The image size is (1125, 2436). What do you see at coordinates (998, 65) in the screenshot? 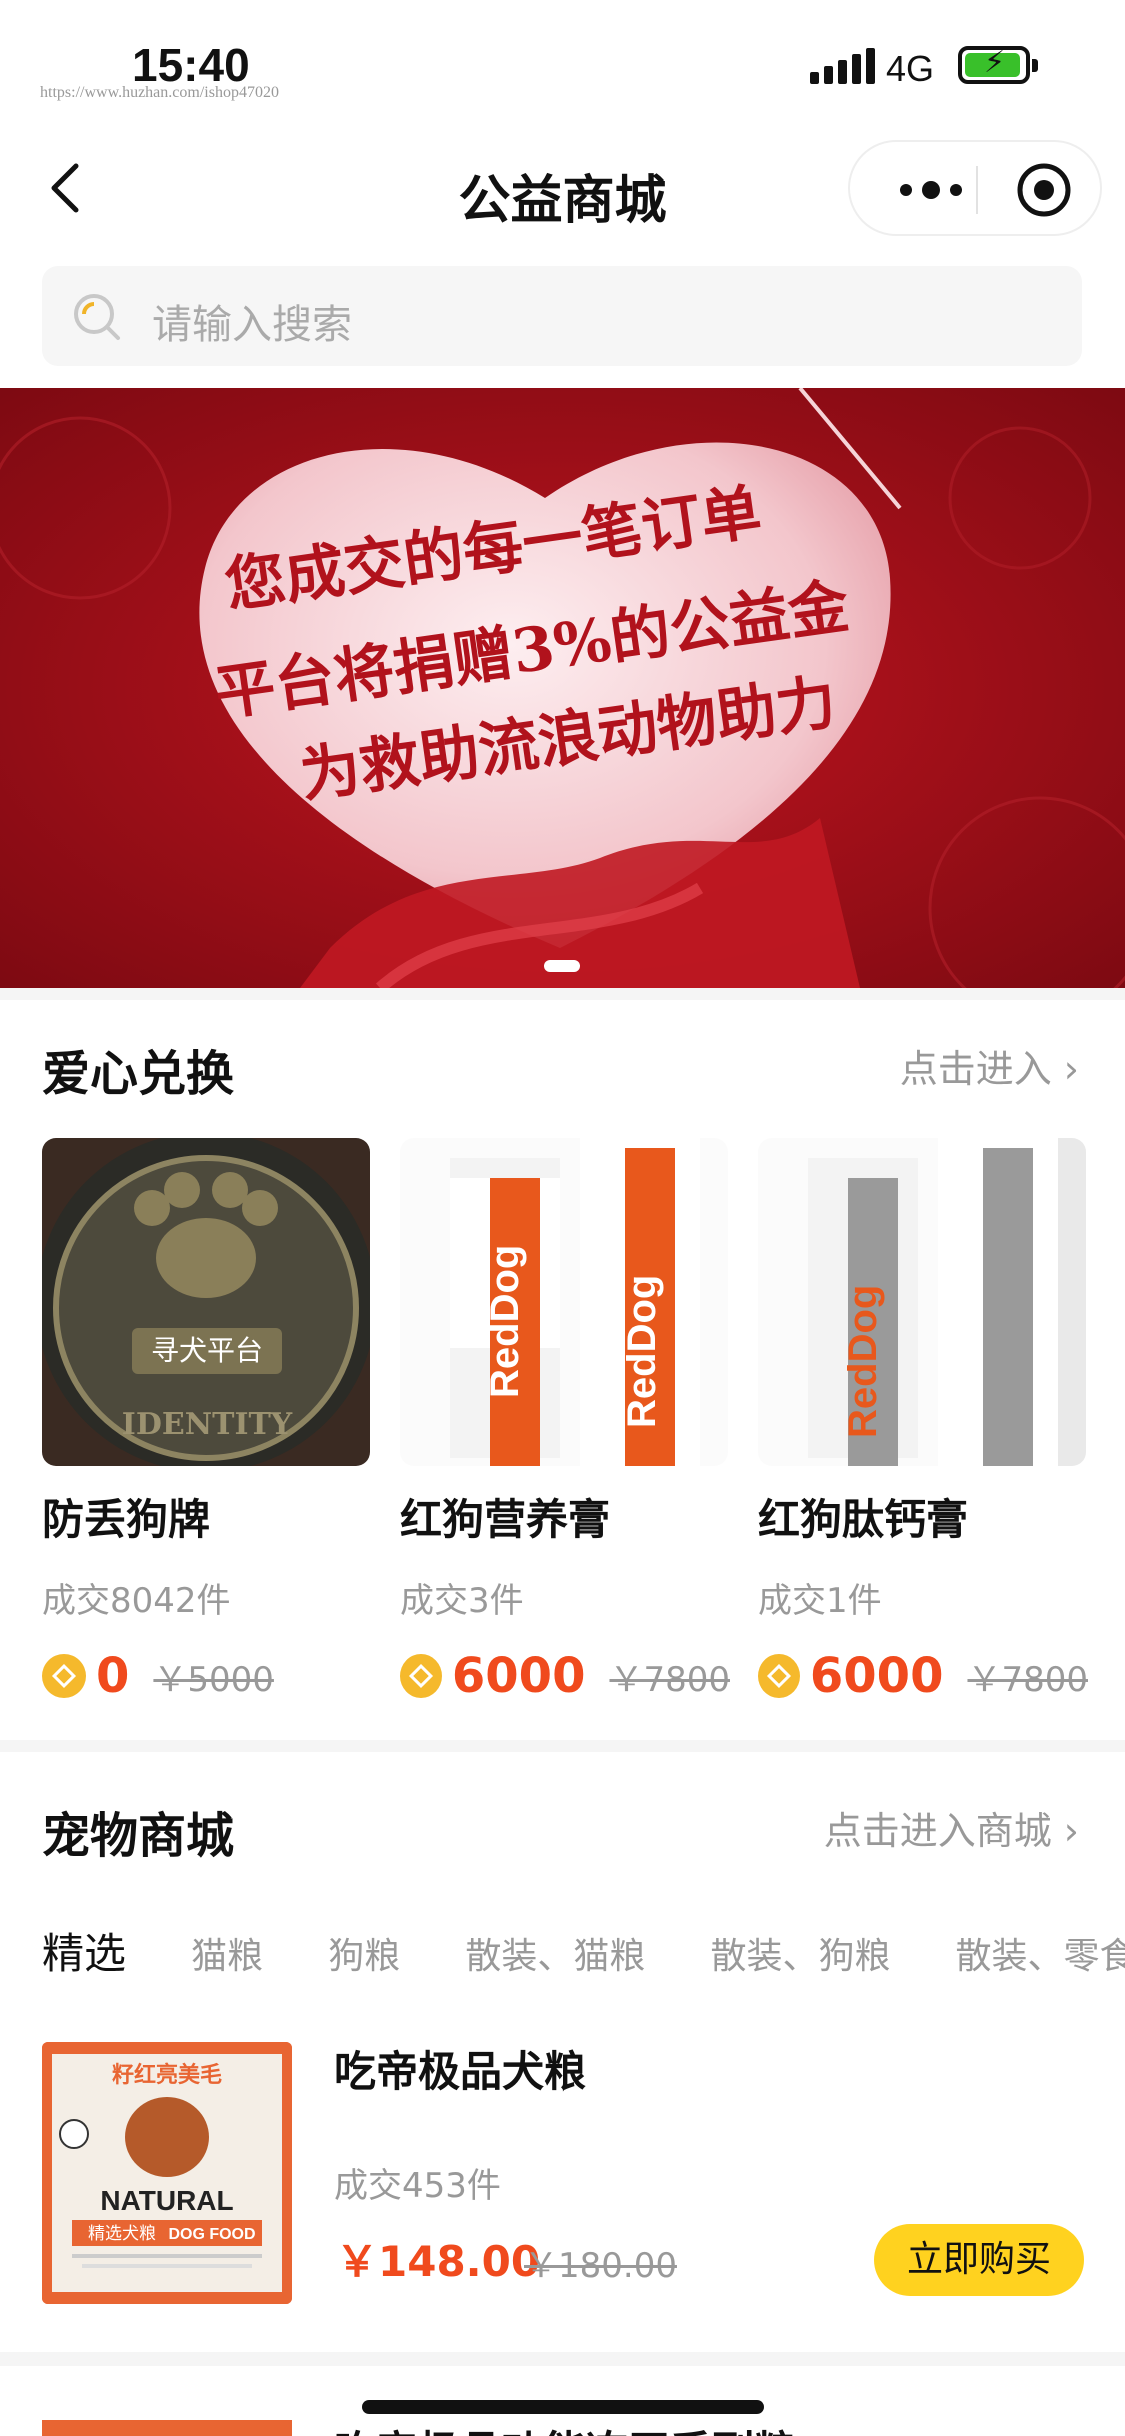
I see `battery-icon: ⚡` at bounding box center [998, 65].